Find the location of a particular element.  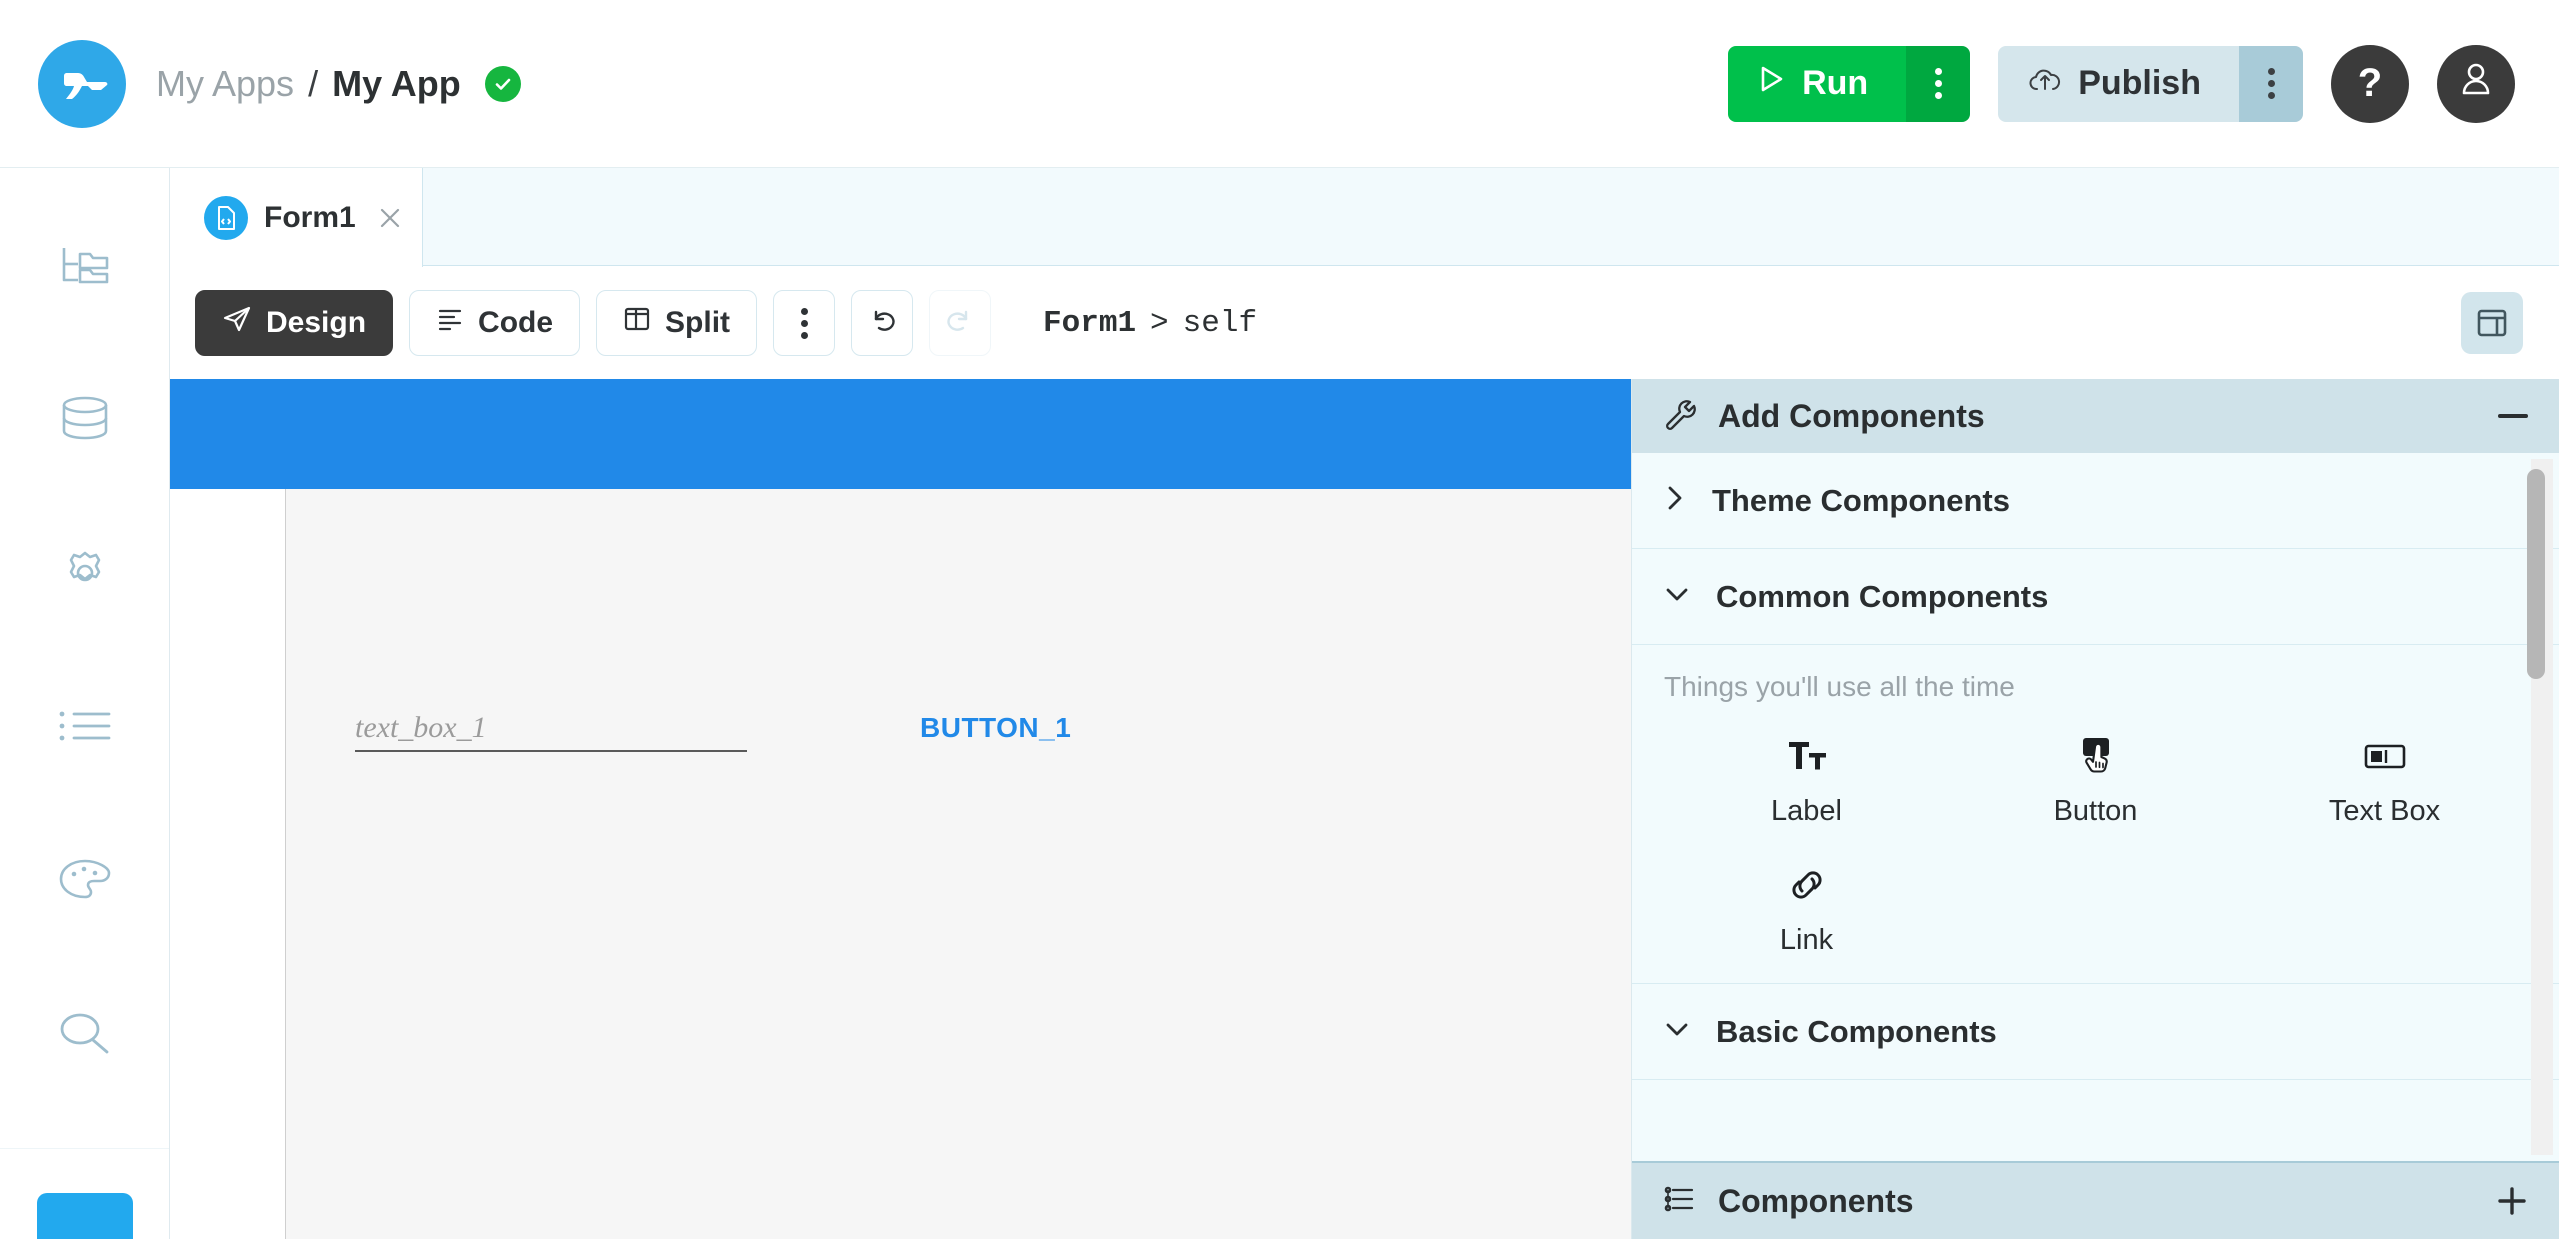

sidebar-item-app-browser is located at coordinates (85, 268).